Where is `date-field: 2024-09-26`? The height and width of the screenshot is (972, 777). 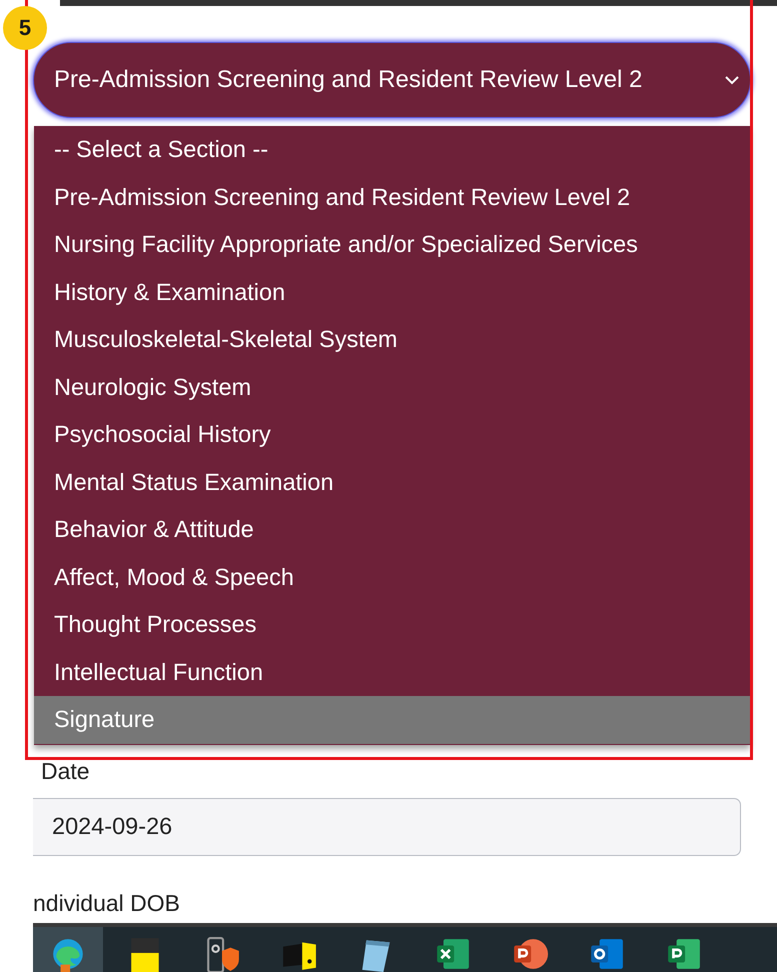
date-field: 2024-09-26 is located at coordinates (387, 827).